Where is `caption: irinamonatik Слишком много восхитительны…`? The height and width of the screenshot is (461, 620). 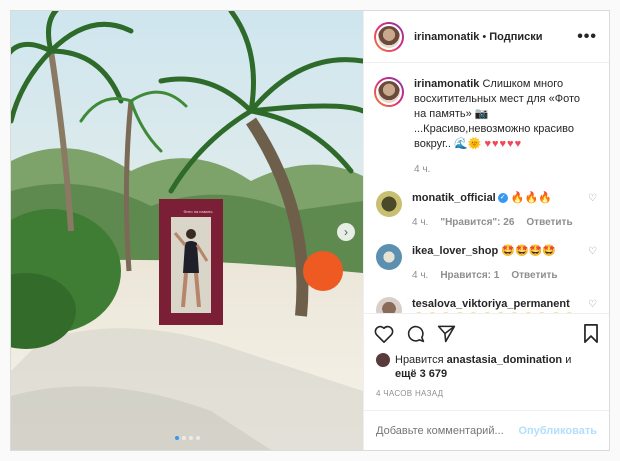 caption: irinamonatik Слишком много восхитительны… is located at coordinates (485, 127).